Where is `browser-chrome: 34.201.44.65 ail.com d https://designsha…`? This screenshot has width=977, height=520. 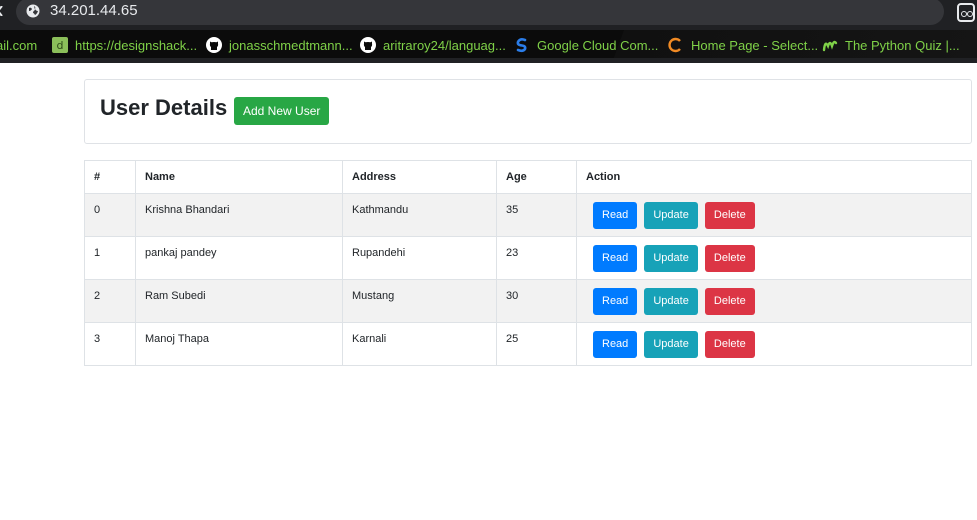
browser-chrome: 34.201.44.65 ail.com d https://designsha… is located at coordinates (488, 31).